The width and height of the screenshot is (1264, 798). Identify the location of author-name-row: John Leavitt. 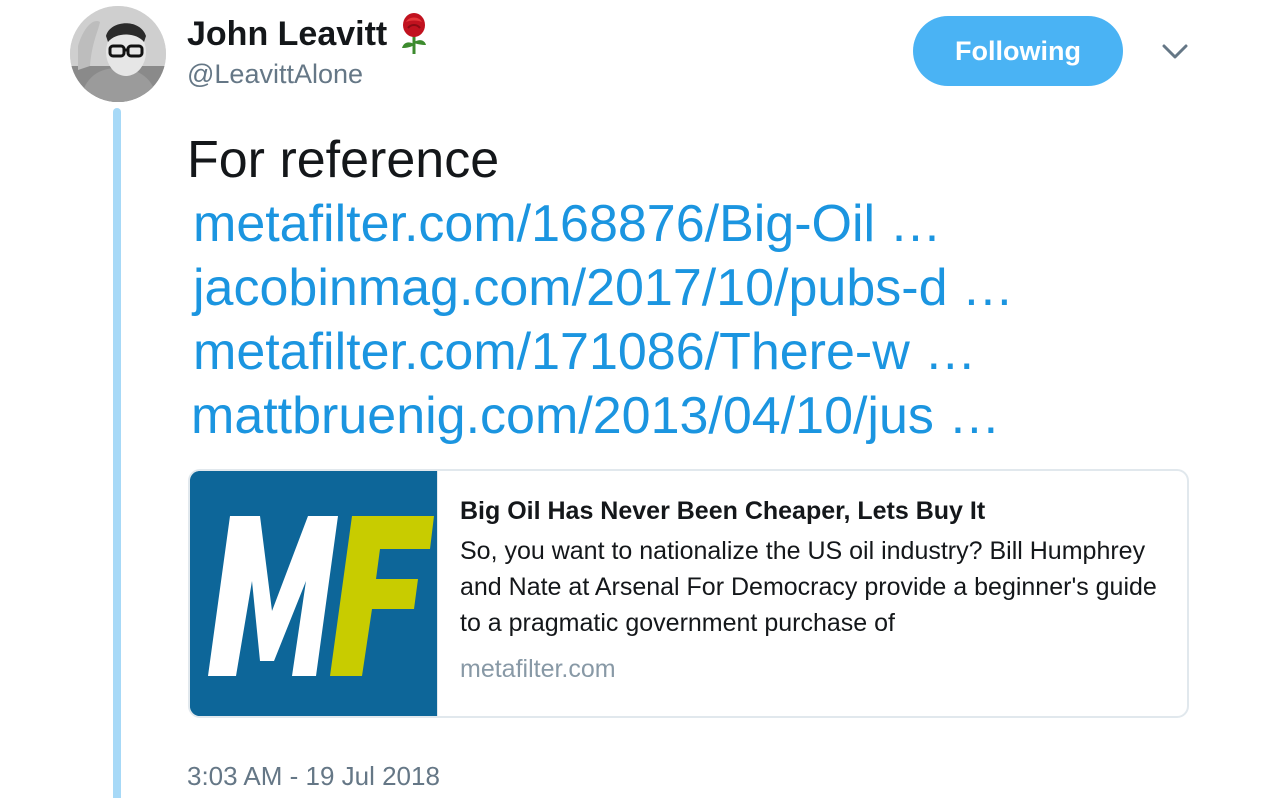
(309, 34).